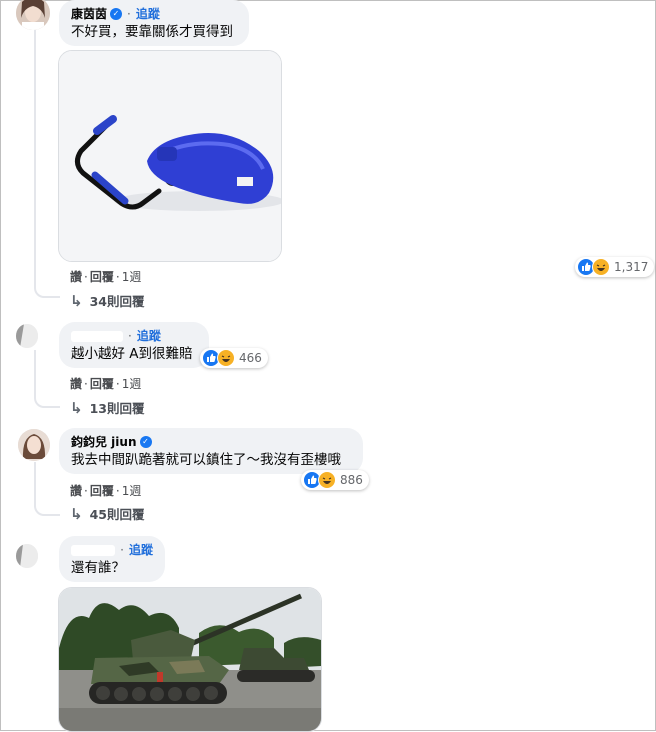 The width and height of the screenshot is (656, 732). What do you see at coordinates (117, 301) in the screenshot?
I see `replies-count-label: 34則回覆` at bounding box center [117, 301].